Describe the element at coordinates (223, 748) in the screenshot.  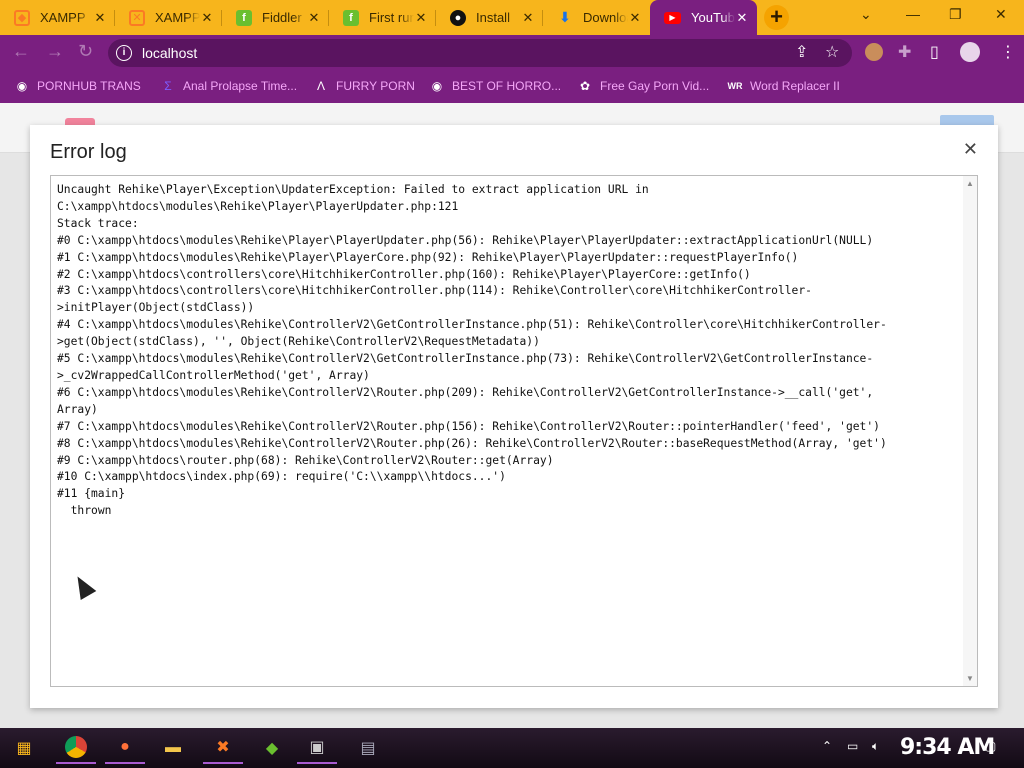
I see `xampp-taskbar-icon: ✖` at that location.